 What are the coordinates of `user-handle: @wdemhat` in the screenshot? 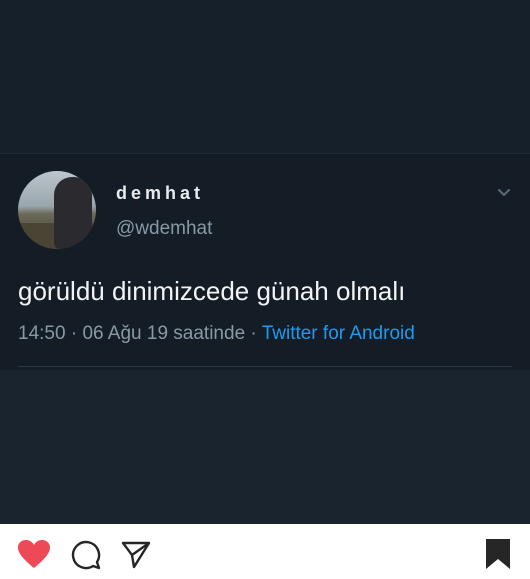 It's located at (164, 228).